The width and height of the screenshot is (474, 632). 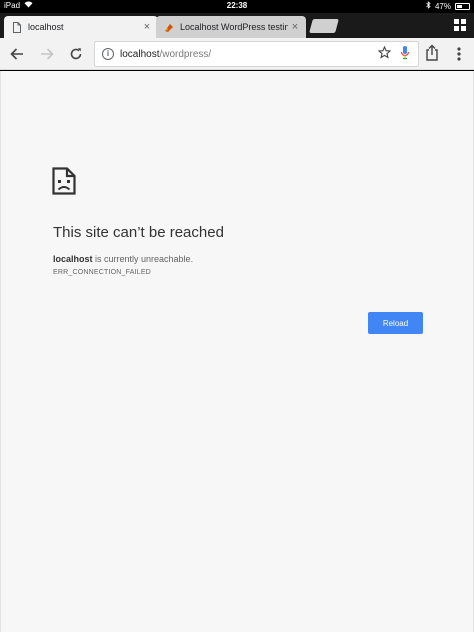 I want to click on forward-button, so click(x=47, y=54).